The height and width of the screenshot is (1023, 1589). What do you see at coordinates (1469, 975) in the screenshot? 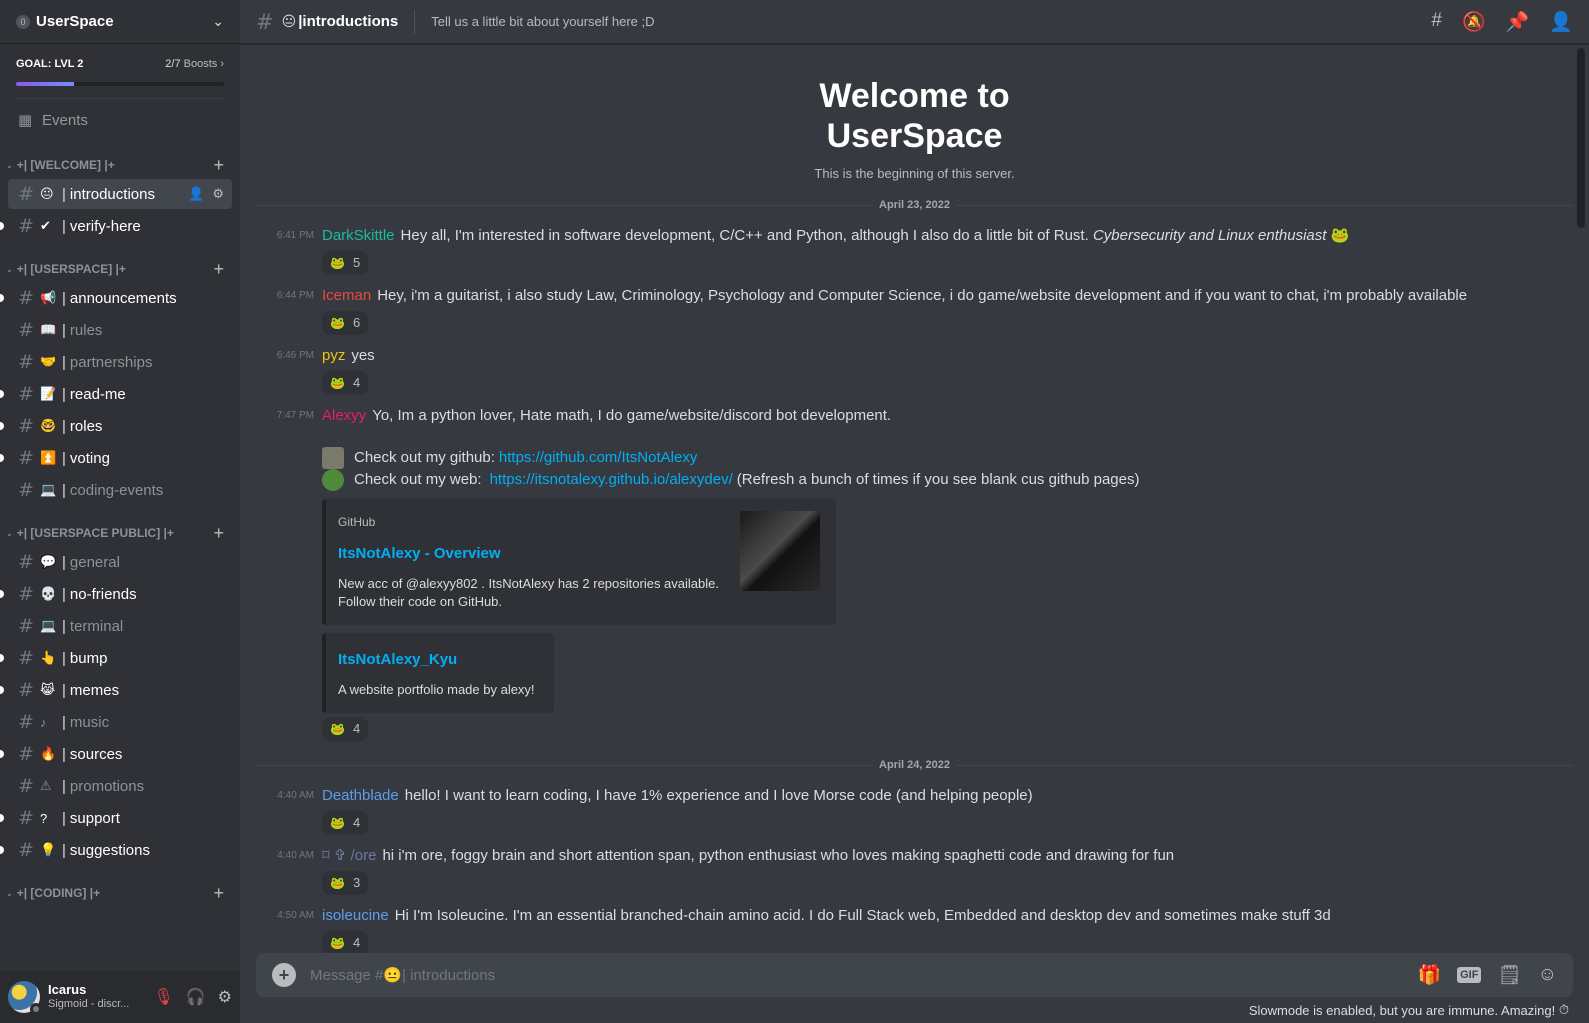
I see `gif-button: GIF` at bounding box center [1469, 975].